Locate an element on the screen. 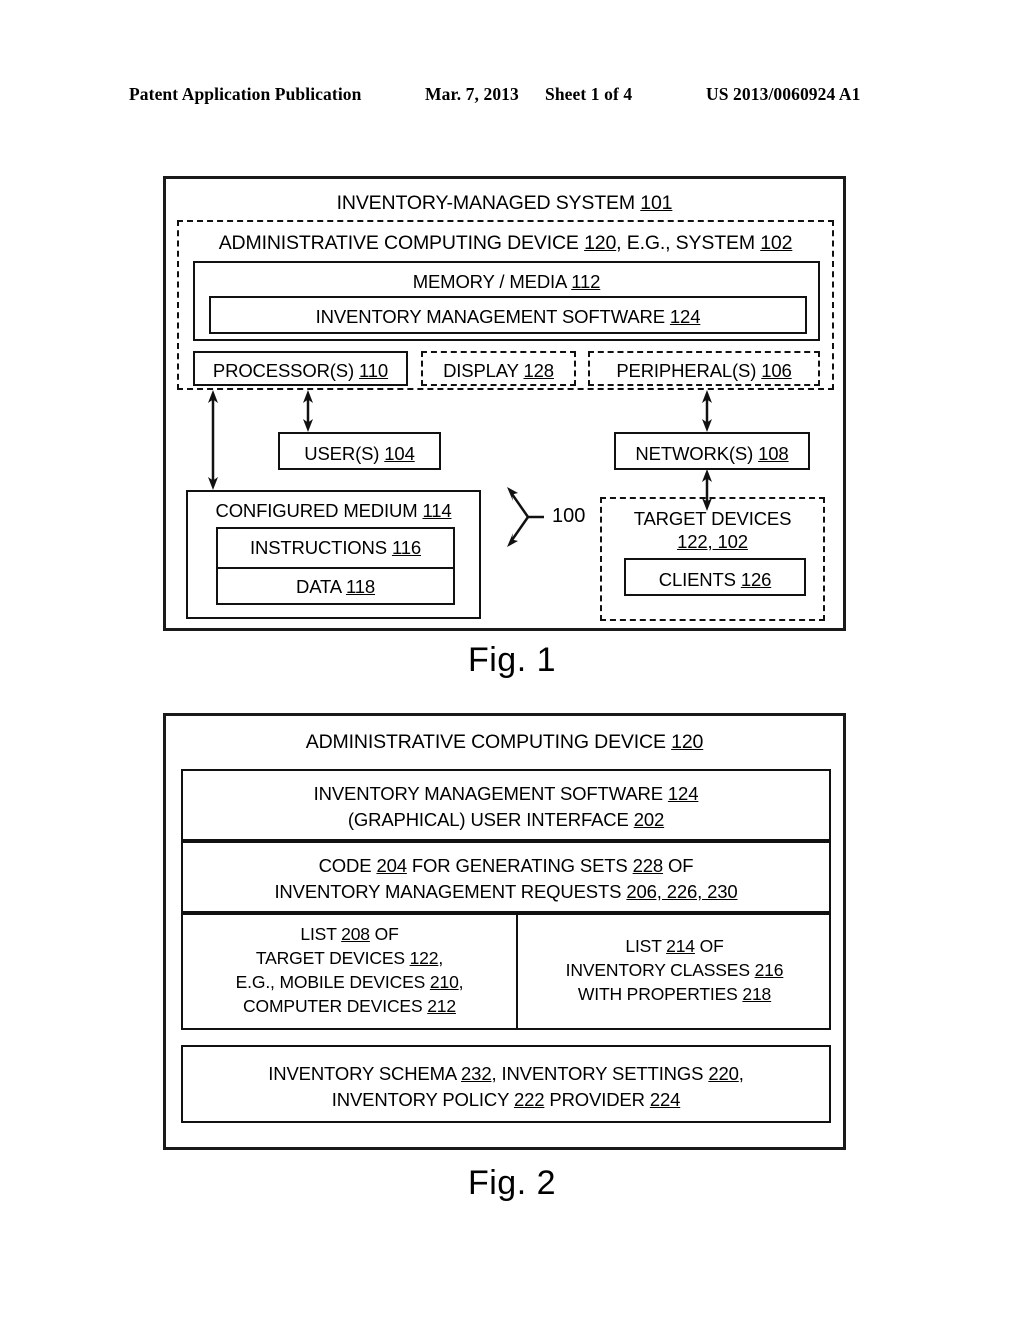  target-devices-label: TARGET DEVICES is located at coordinates (712, 518).